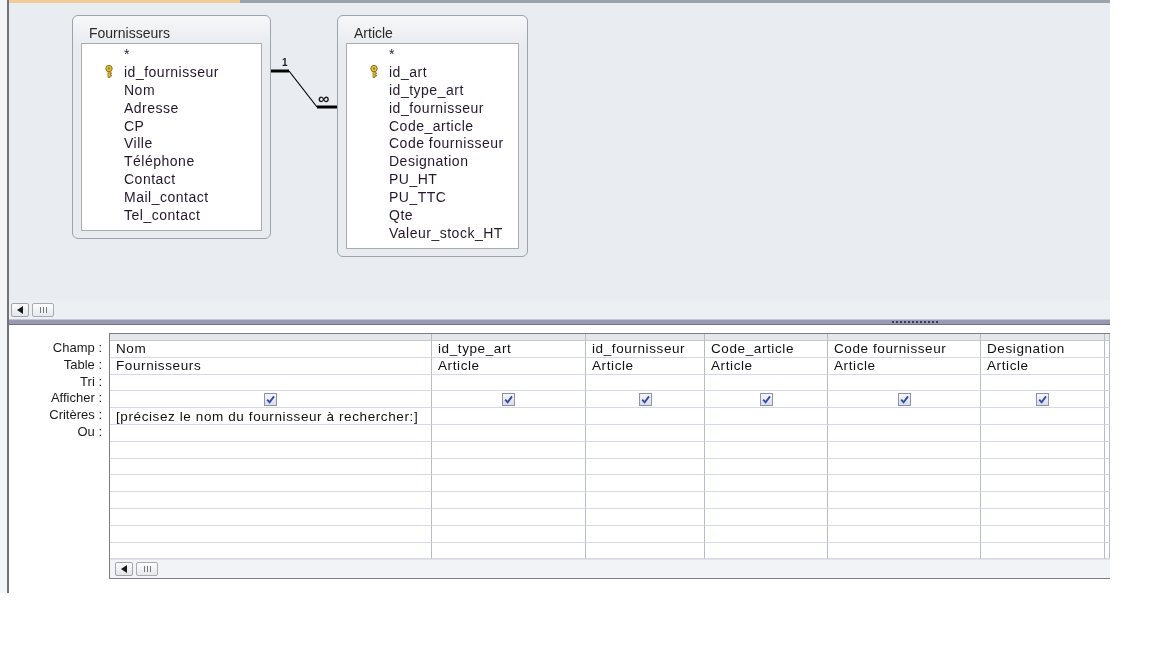 The height and width of the screenshot is (648, 1152). I want to click on field-cell: Nom, so click(271, 349).